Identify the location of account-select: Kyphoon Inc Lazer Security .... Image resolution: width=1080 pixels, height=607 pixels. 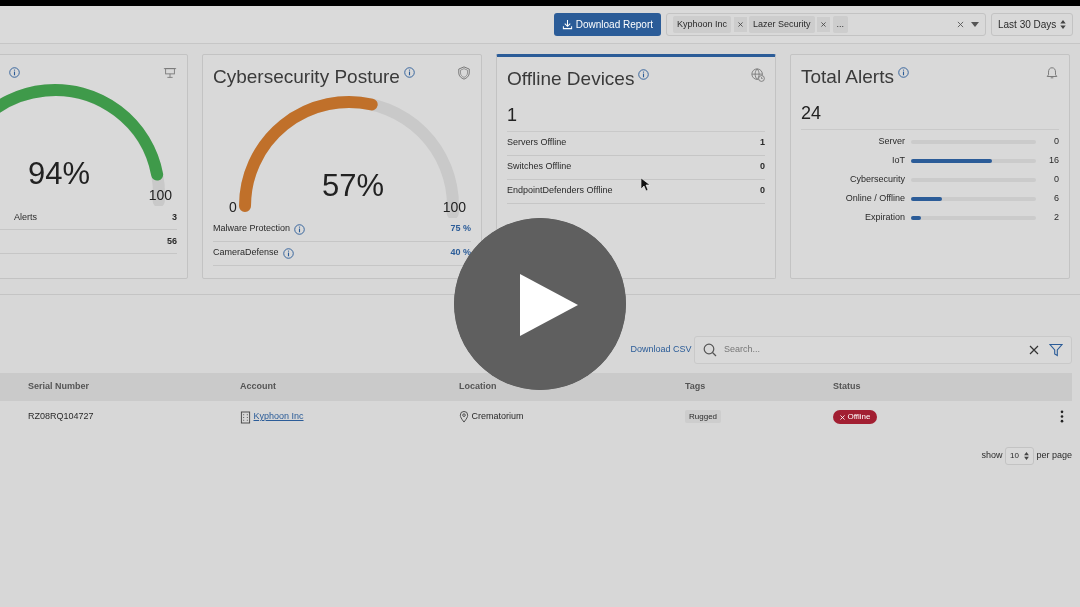
(826, 24).